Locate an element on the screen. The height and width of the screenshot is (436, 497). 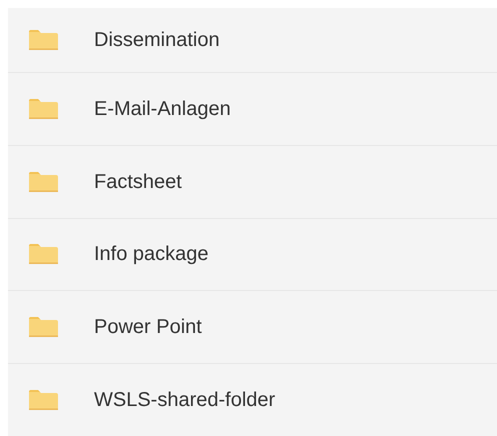
folder-name: WSLS-shared-folder is located at coordinates (185, 401).